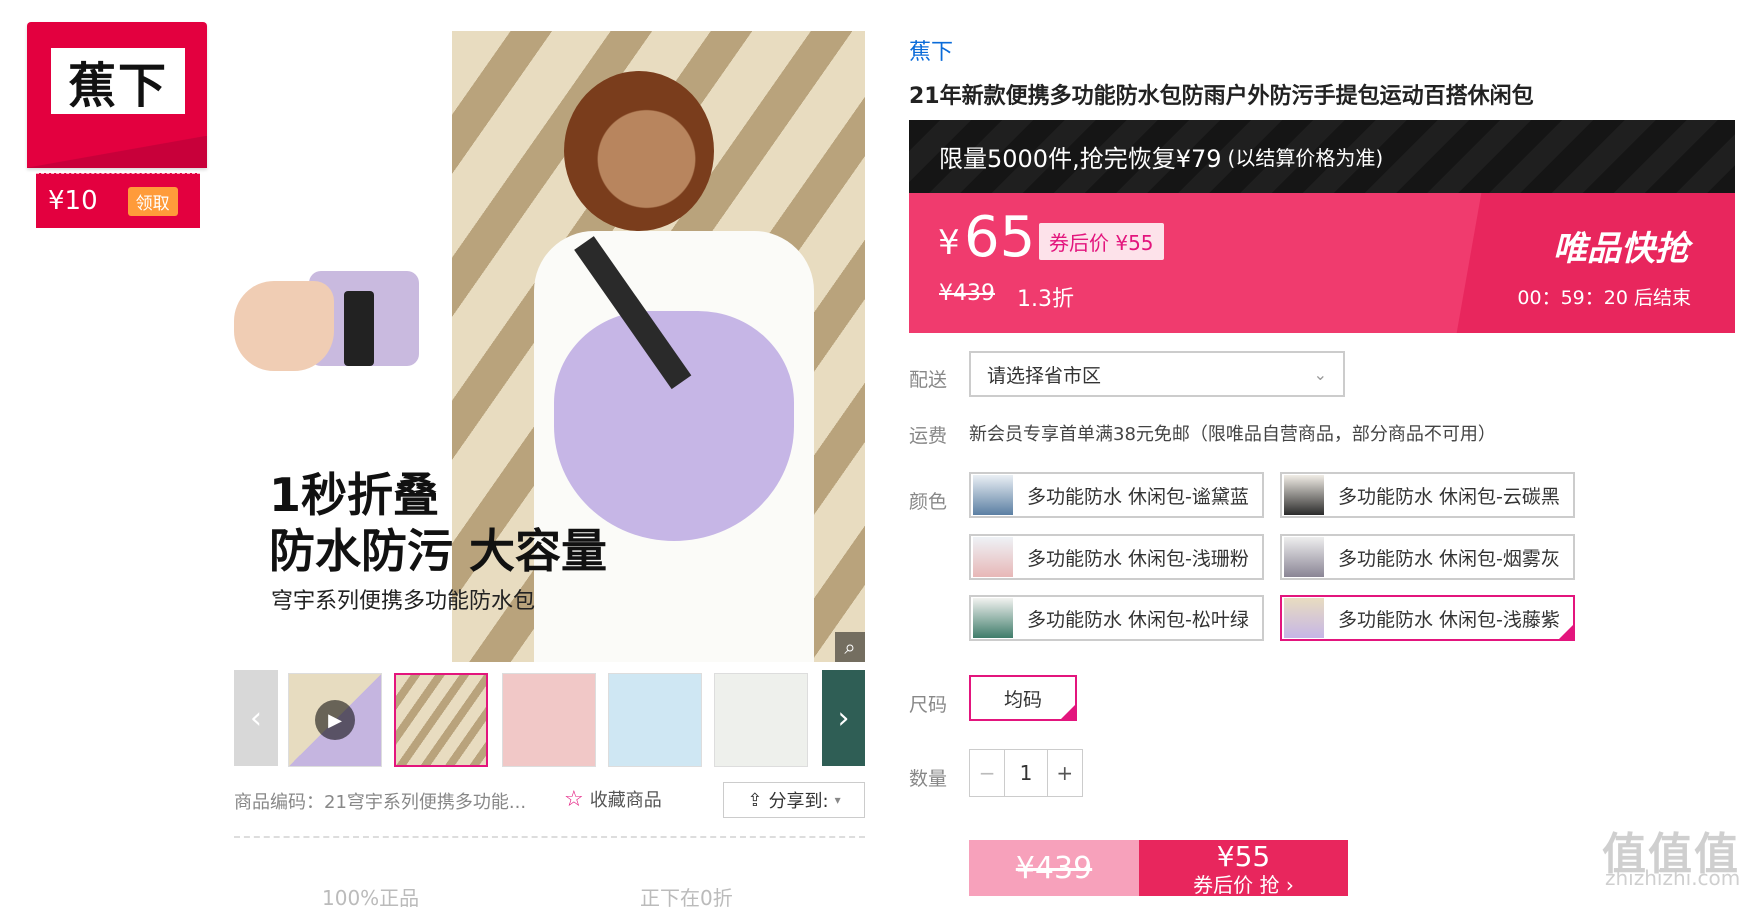 The width and height of the screenshot is (1750, 911). What do you see at coordinates (574, 799) in the screenshot?
I see `star-icon: ☆` at bounding box center [574, 799].